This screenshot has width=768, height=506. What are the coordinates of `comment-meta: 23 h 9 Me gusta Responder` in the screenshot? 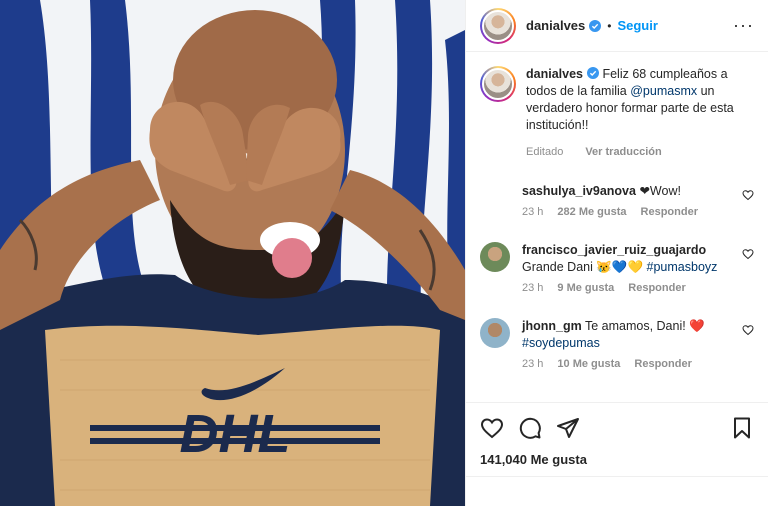 It's located at (638, 288).